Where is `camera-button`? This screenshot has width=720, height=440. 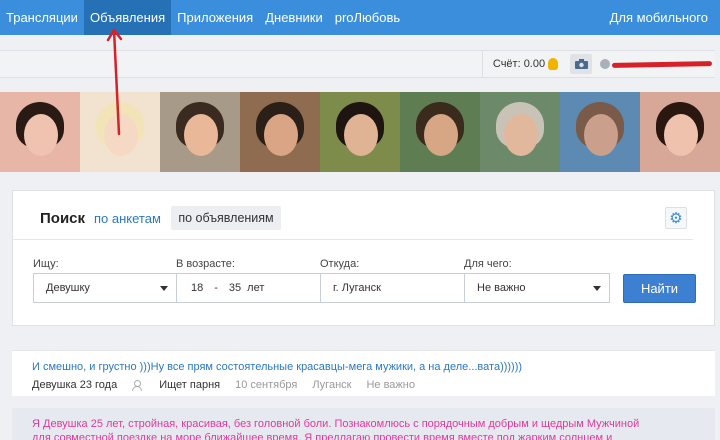 camera-button is located at coordinates (581, 64).